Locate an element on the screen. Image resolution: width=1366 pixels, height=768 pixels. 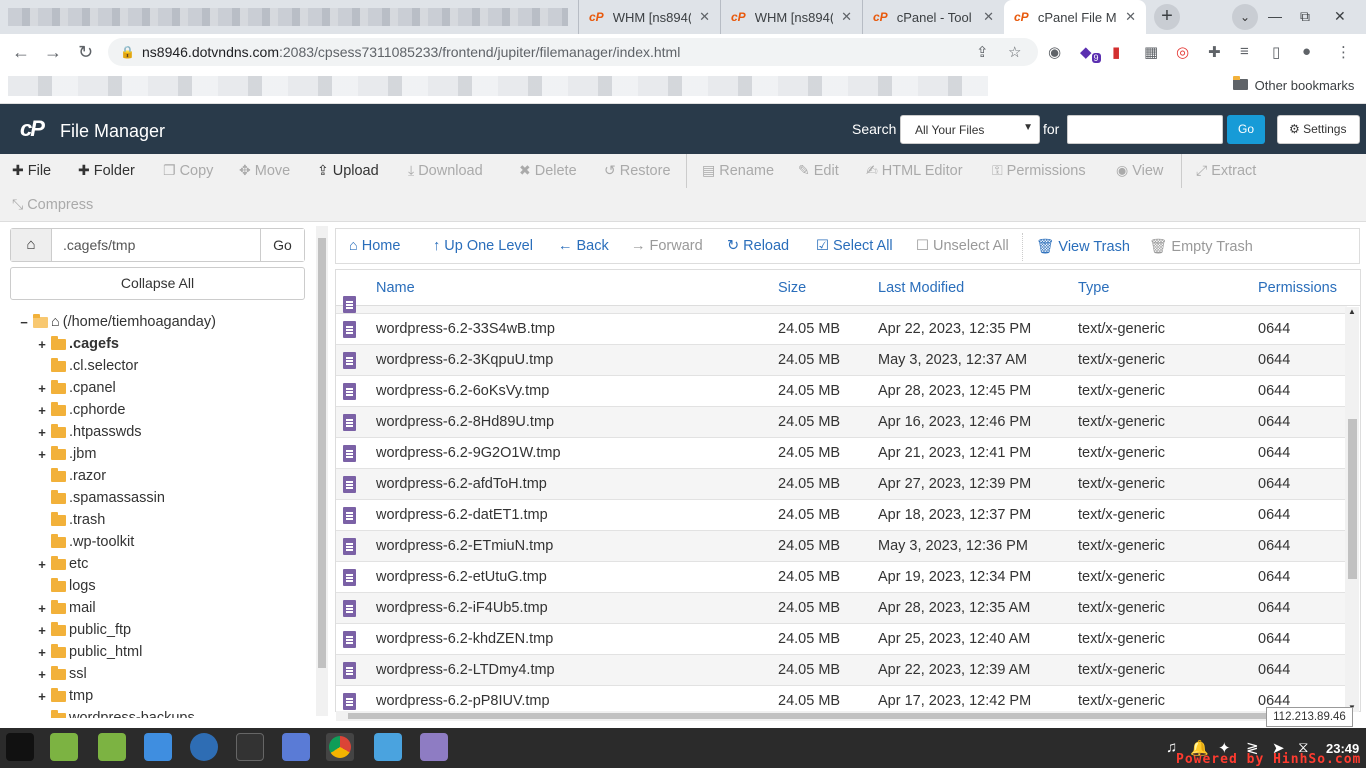
column-name: Name is located at coordinates (395, 288).